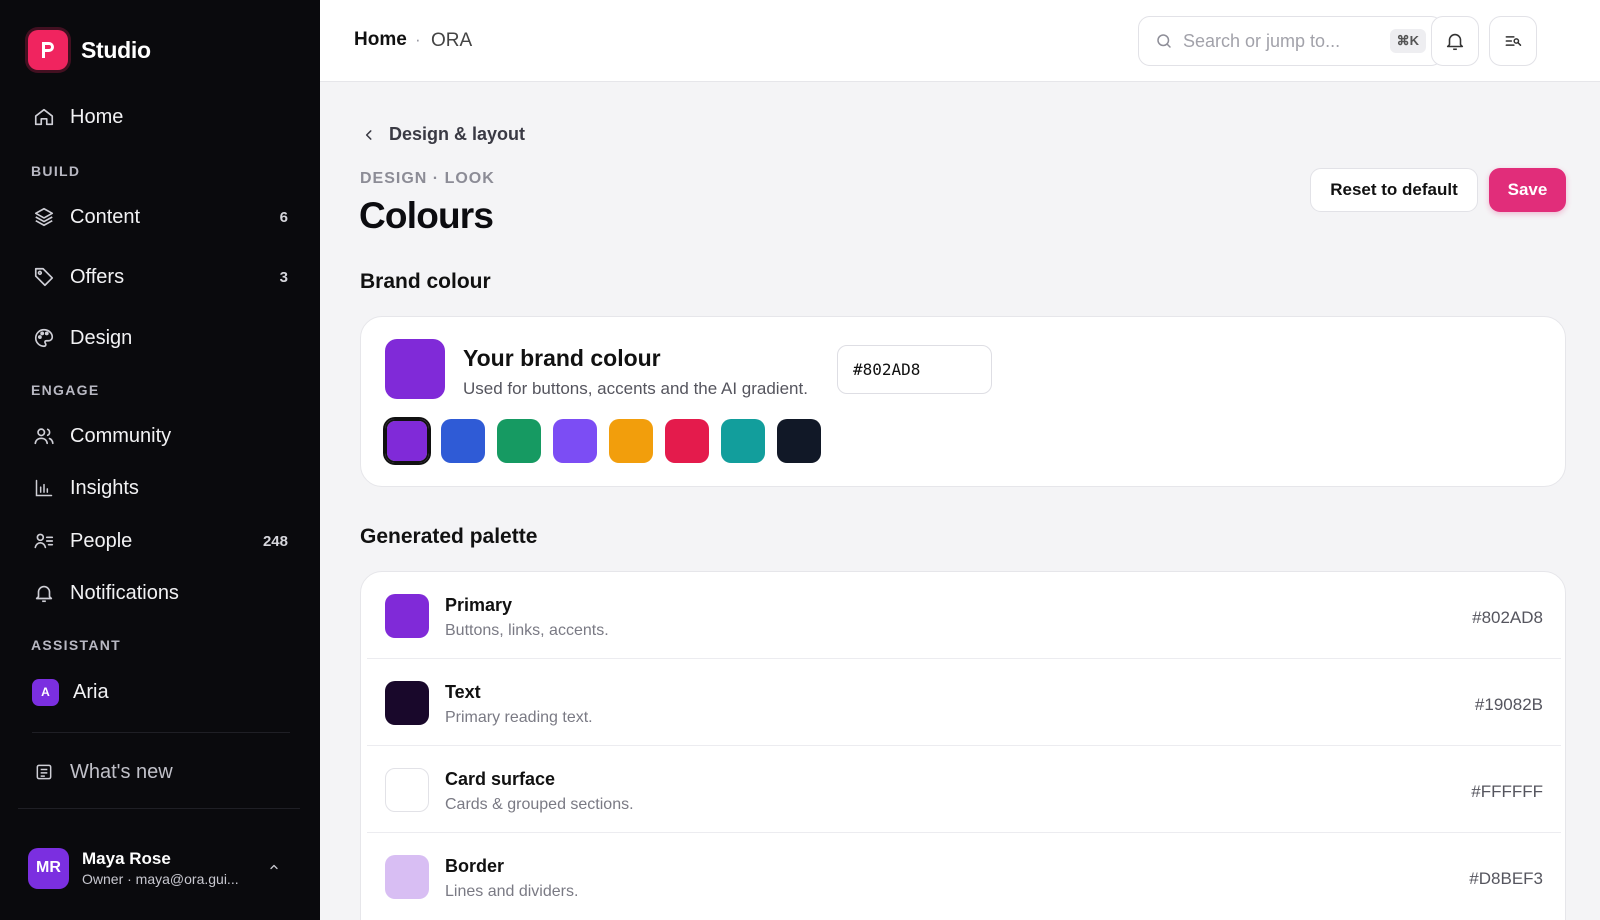 The image size is (1600, 920). Describe the element at coordinates (104, 487) in the screenshot. I see `sidebar-item-label: Insights` at that location.